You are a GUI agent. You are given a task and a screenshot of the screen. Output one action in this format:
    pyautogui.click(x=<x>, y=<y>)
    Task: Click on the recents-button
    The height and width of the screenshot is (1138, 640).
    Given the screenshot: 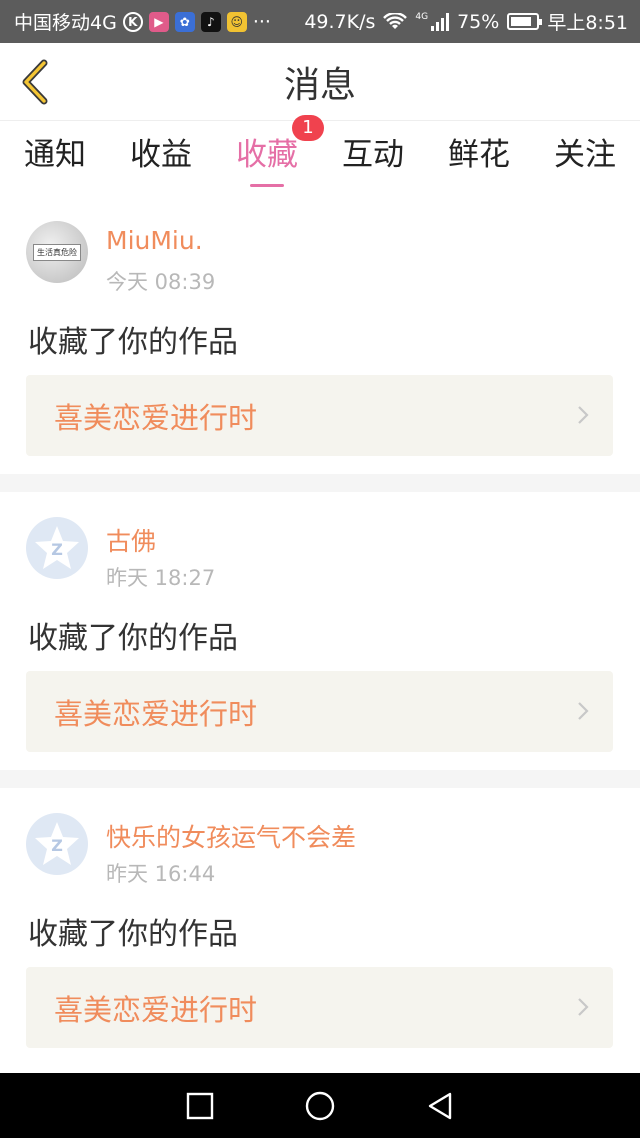 What is the action you would take?
    pyautogui.click(x=200, y=1106)
    